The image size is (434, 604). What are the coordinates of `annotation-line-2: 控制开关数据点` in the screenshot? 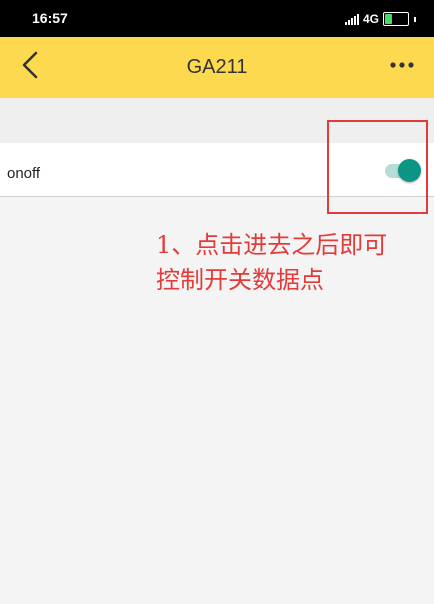 It's located at (240, 280).